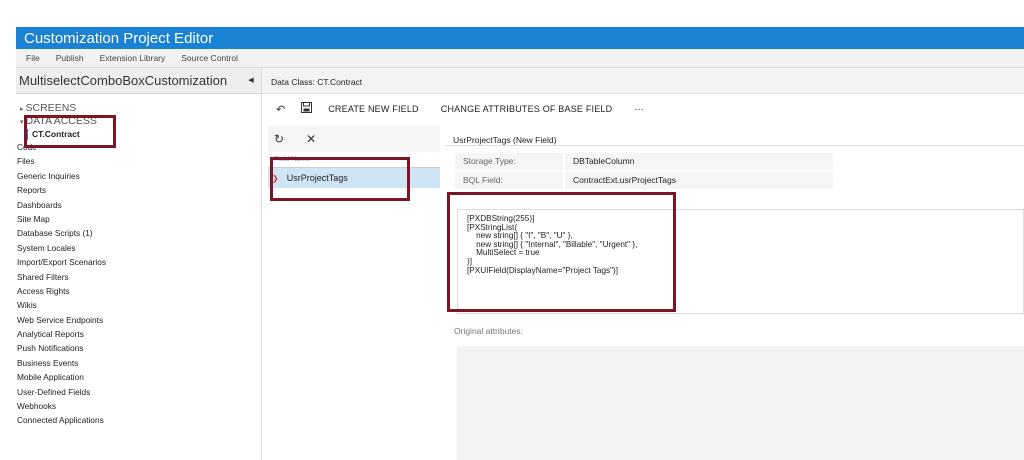 The image size is (1024, 460). Describe the element at coordinates (33, 58) in the screenshot. I see `menu-file: File` at that location.